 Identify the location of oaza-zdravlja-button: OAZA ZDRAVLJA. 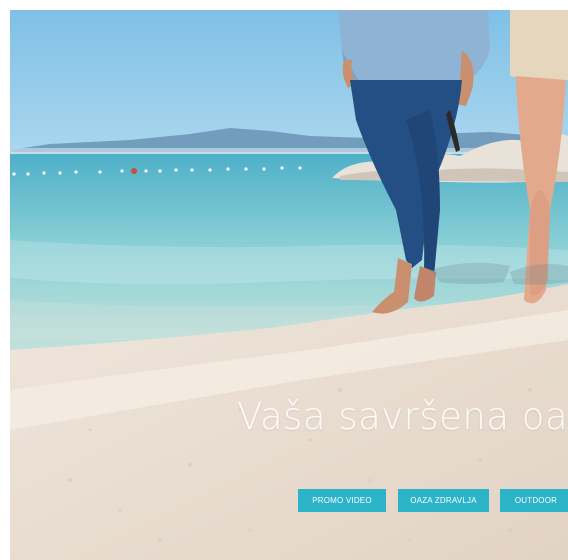
(443, 500).